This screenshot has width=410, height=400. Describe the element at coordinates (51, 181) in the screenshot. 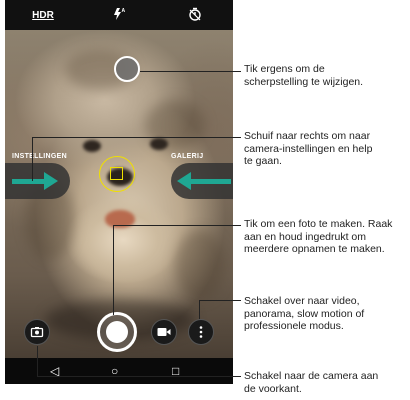

I see `arrow-right-icon` at that location.